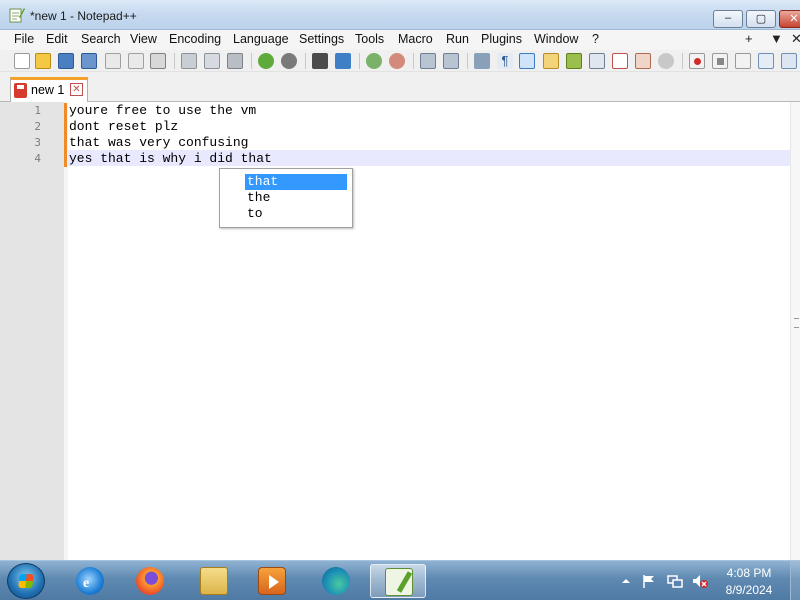 This screenshot has width=800, height=600. What do you see at coordinates (766, 61) in the screenshot?
I see `run-macro-multiple-icon` at bounding box center [766, 61].